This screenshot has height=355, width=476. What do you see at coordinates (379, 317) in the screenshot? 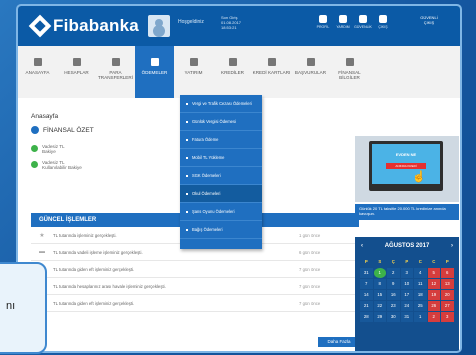
I see `calendar-day: 29` at bounding box center [379, 317].